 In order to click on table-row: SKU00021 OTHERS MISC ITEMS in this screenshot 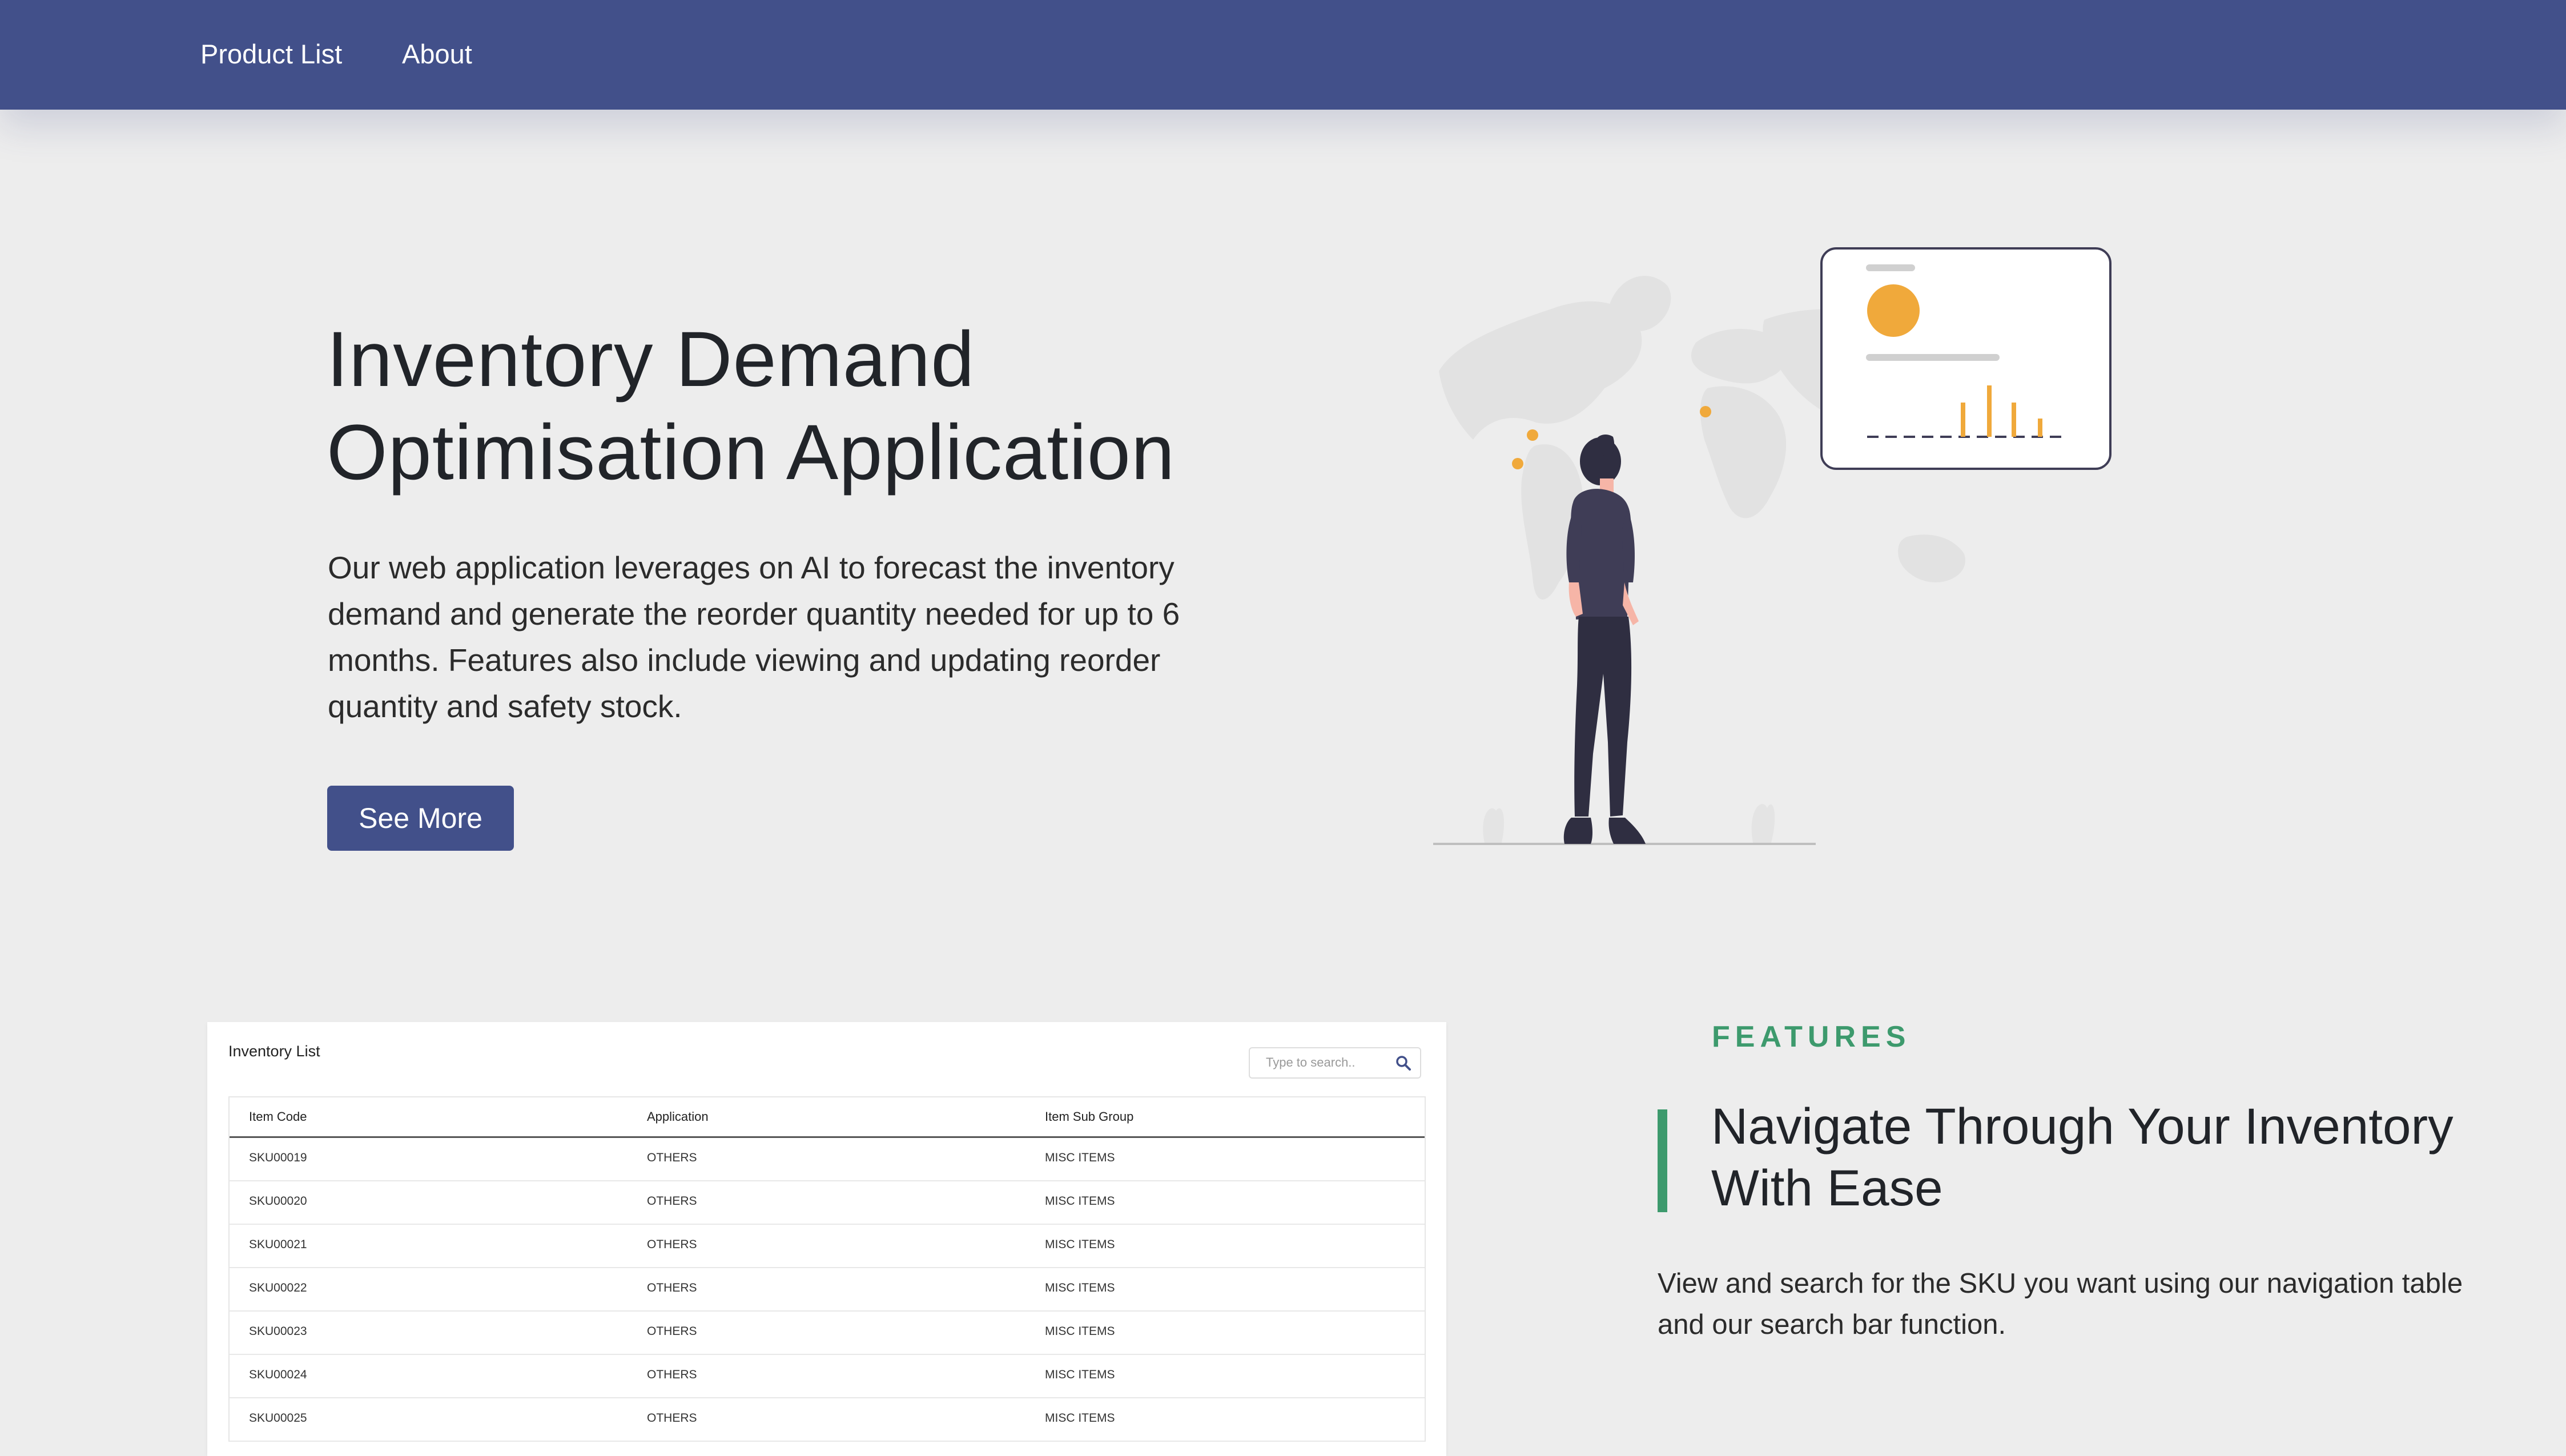, I will do `click(827, 1246)`.